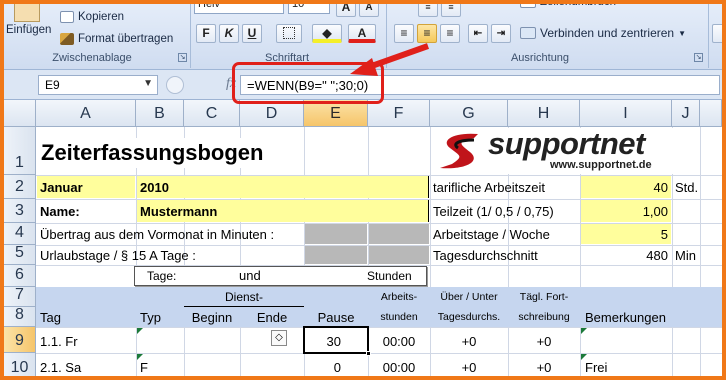  I want to click on row10-type: F, so click(144, 367).